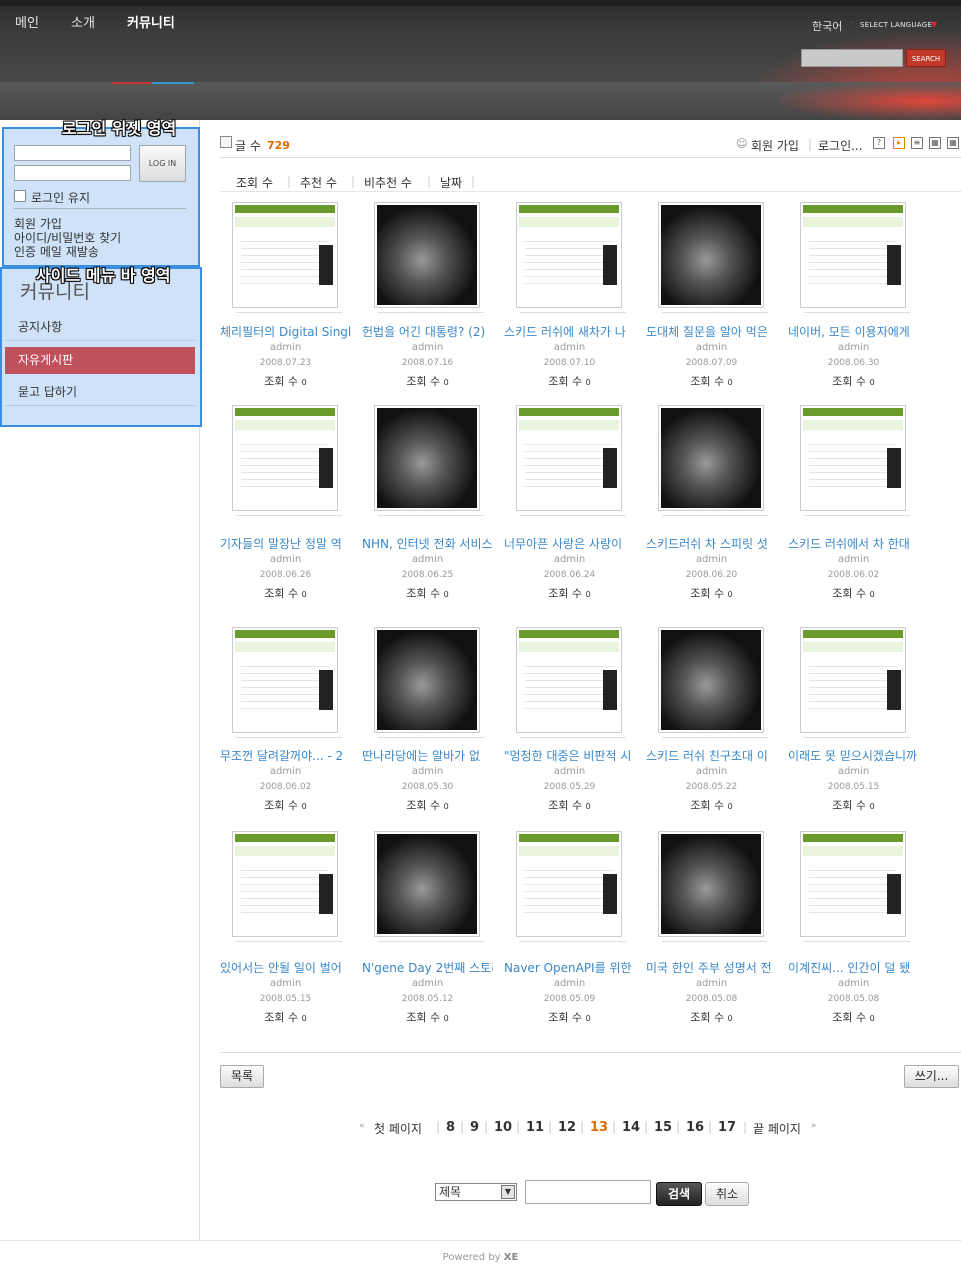  Describe the element at coordinates (450, 1127) in the screenshot. I see `page-link: 8` at that location.